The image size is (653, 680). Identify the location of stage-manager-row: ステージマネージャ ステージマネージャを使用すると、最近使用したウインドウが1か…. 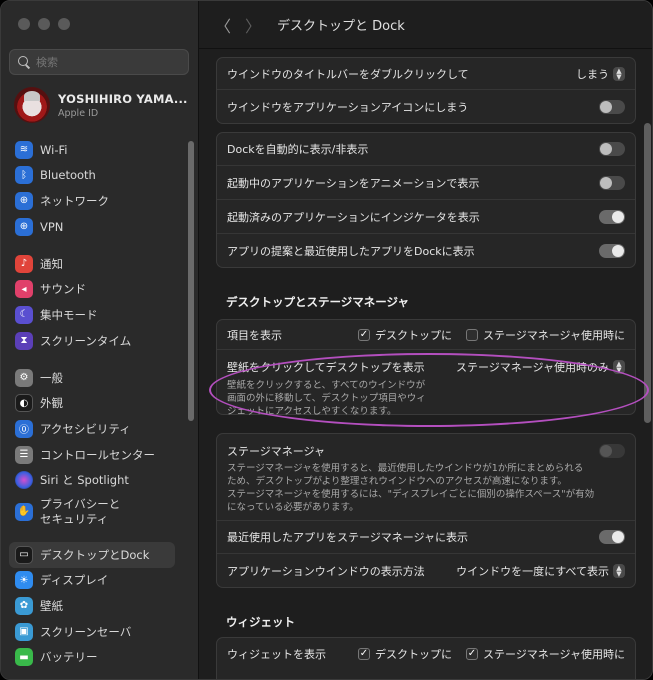
(426, 477).